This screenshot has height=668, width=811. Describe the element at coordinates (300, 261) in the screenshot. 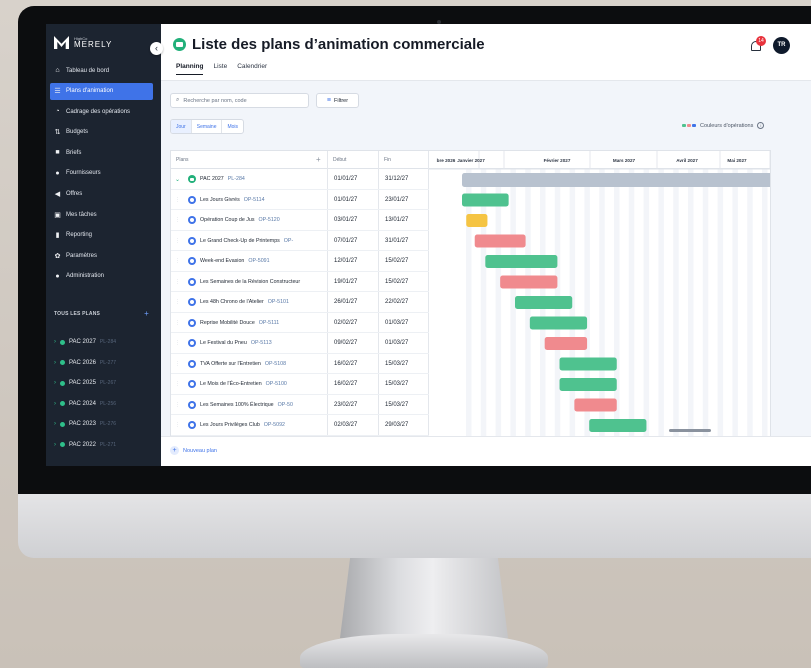

I see `table-row: ⋮ Week-end Evasion OP-5091 12/01/27 15/02/27` at that location.